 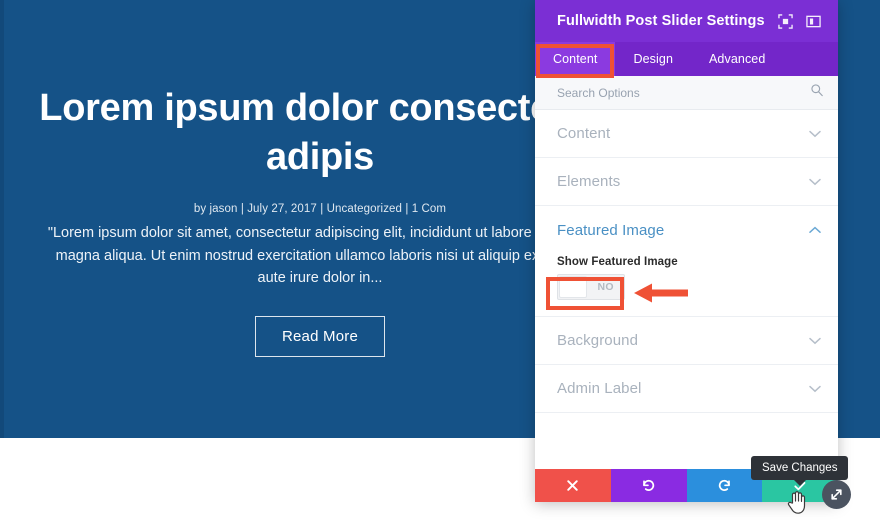 I want to click on section-featured-image-label: Featured Image, so click(x=611, y=230).